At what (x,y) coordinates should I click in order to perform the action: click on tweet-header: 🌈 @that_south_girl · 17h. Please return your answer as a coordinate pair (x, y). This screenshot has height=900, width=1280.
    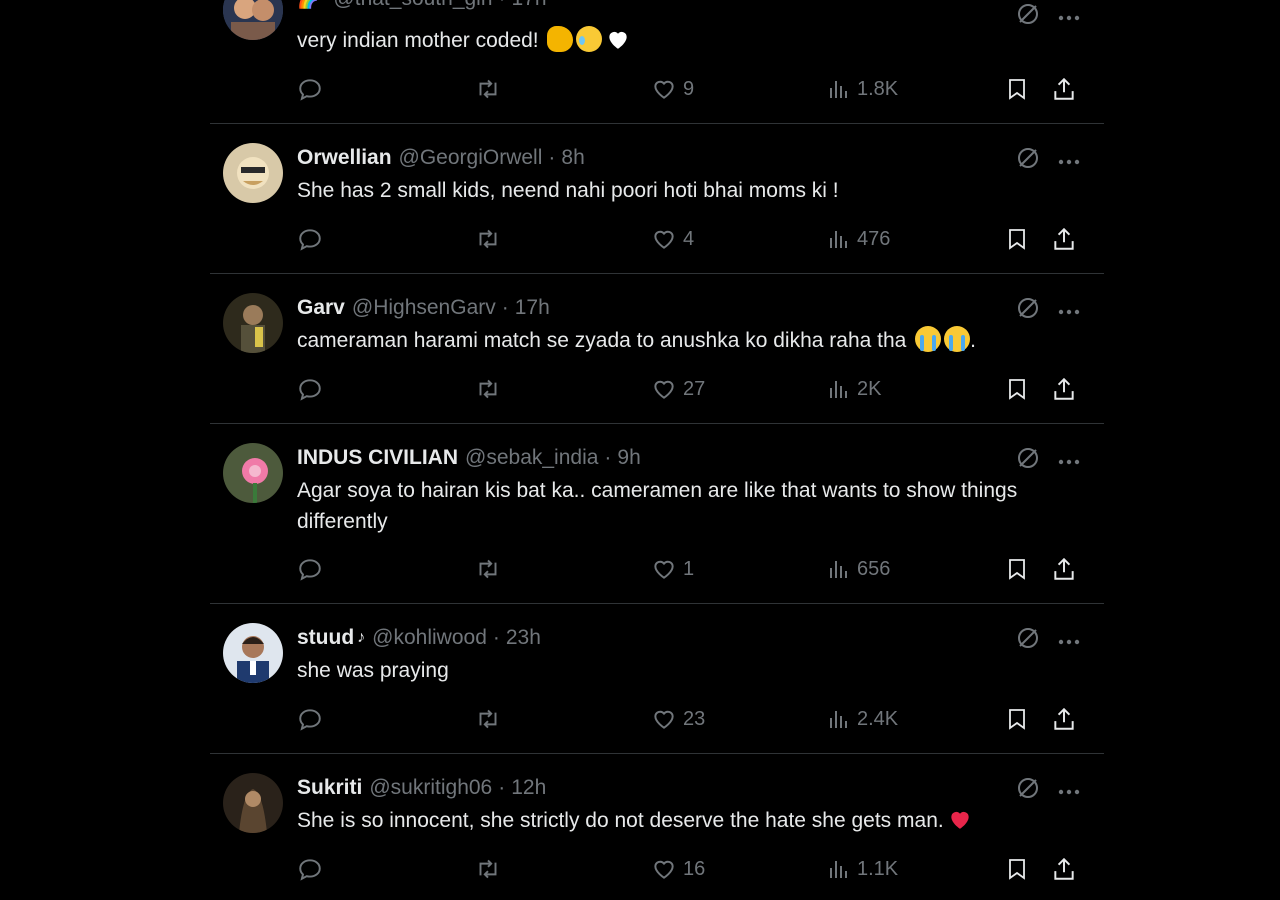
    Looking at the image, I should click on (422, 6).